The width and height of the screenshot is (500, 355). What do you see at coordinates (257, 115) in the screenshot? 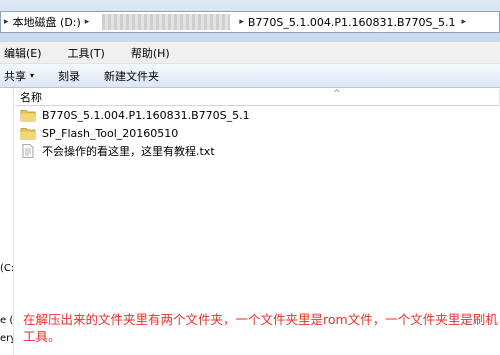
I see `list-item: B770S_5.1.004.P1.160831.B770S_5.1` at bounding box center [257, 115].